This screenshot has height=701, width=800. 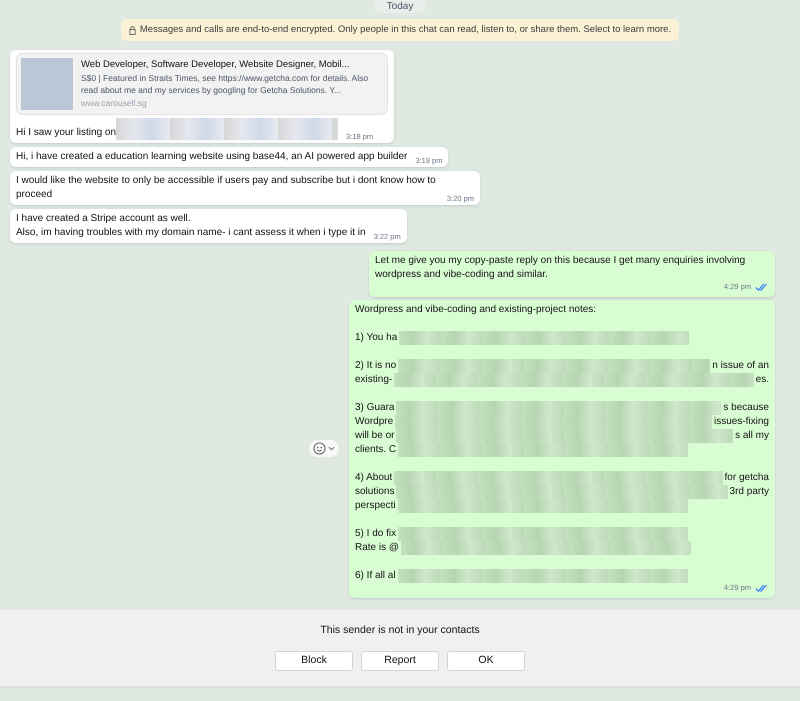 I want to click on smiley-icon, so click(x=319, y=448).